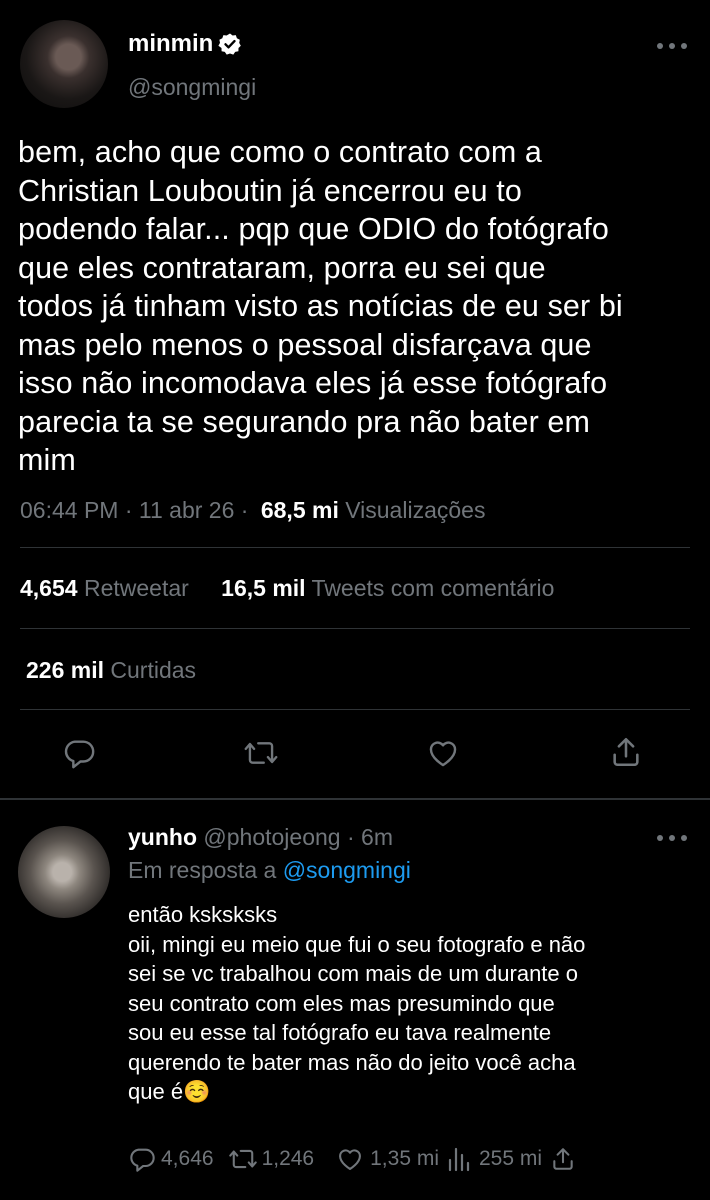  What do you see at coordinates (202, 870) in the screenshot?
I see `replying-prefix: Em resposta a` at bounding box center [202, 870].